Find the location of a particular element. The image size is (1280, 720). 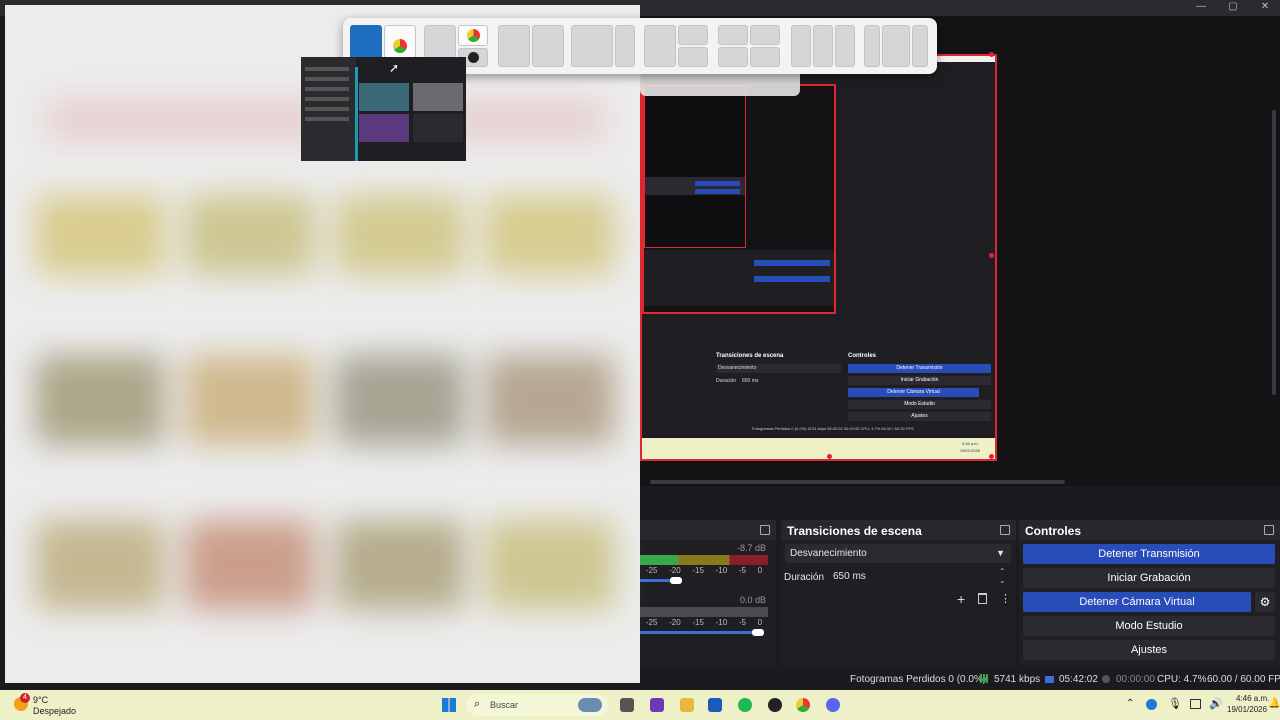

clock-time: 4:46 a.m. is located at coordinates (1253, 698).